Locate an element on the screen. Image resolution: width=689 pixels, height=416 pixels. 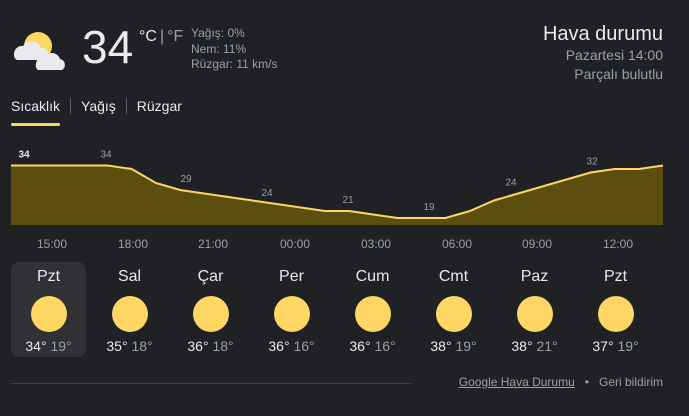
day-card: Paz 38° 21° is located at coordinates (534, 309).